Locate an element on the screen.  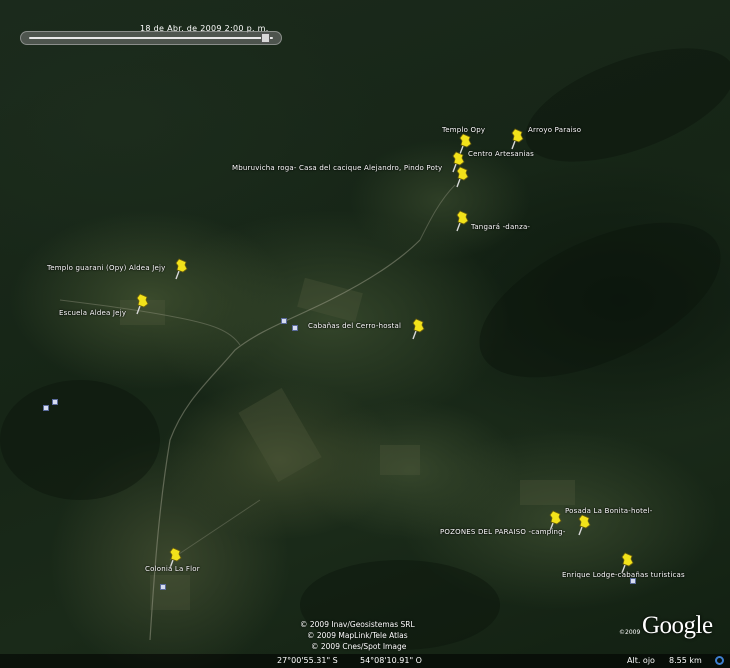
placemark-label: Cabañas del Cerro-hostal is located at coordinates (355, 326).